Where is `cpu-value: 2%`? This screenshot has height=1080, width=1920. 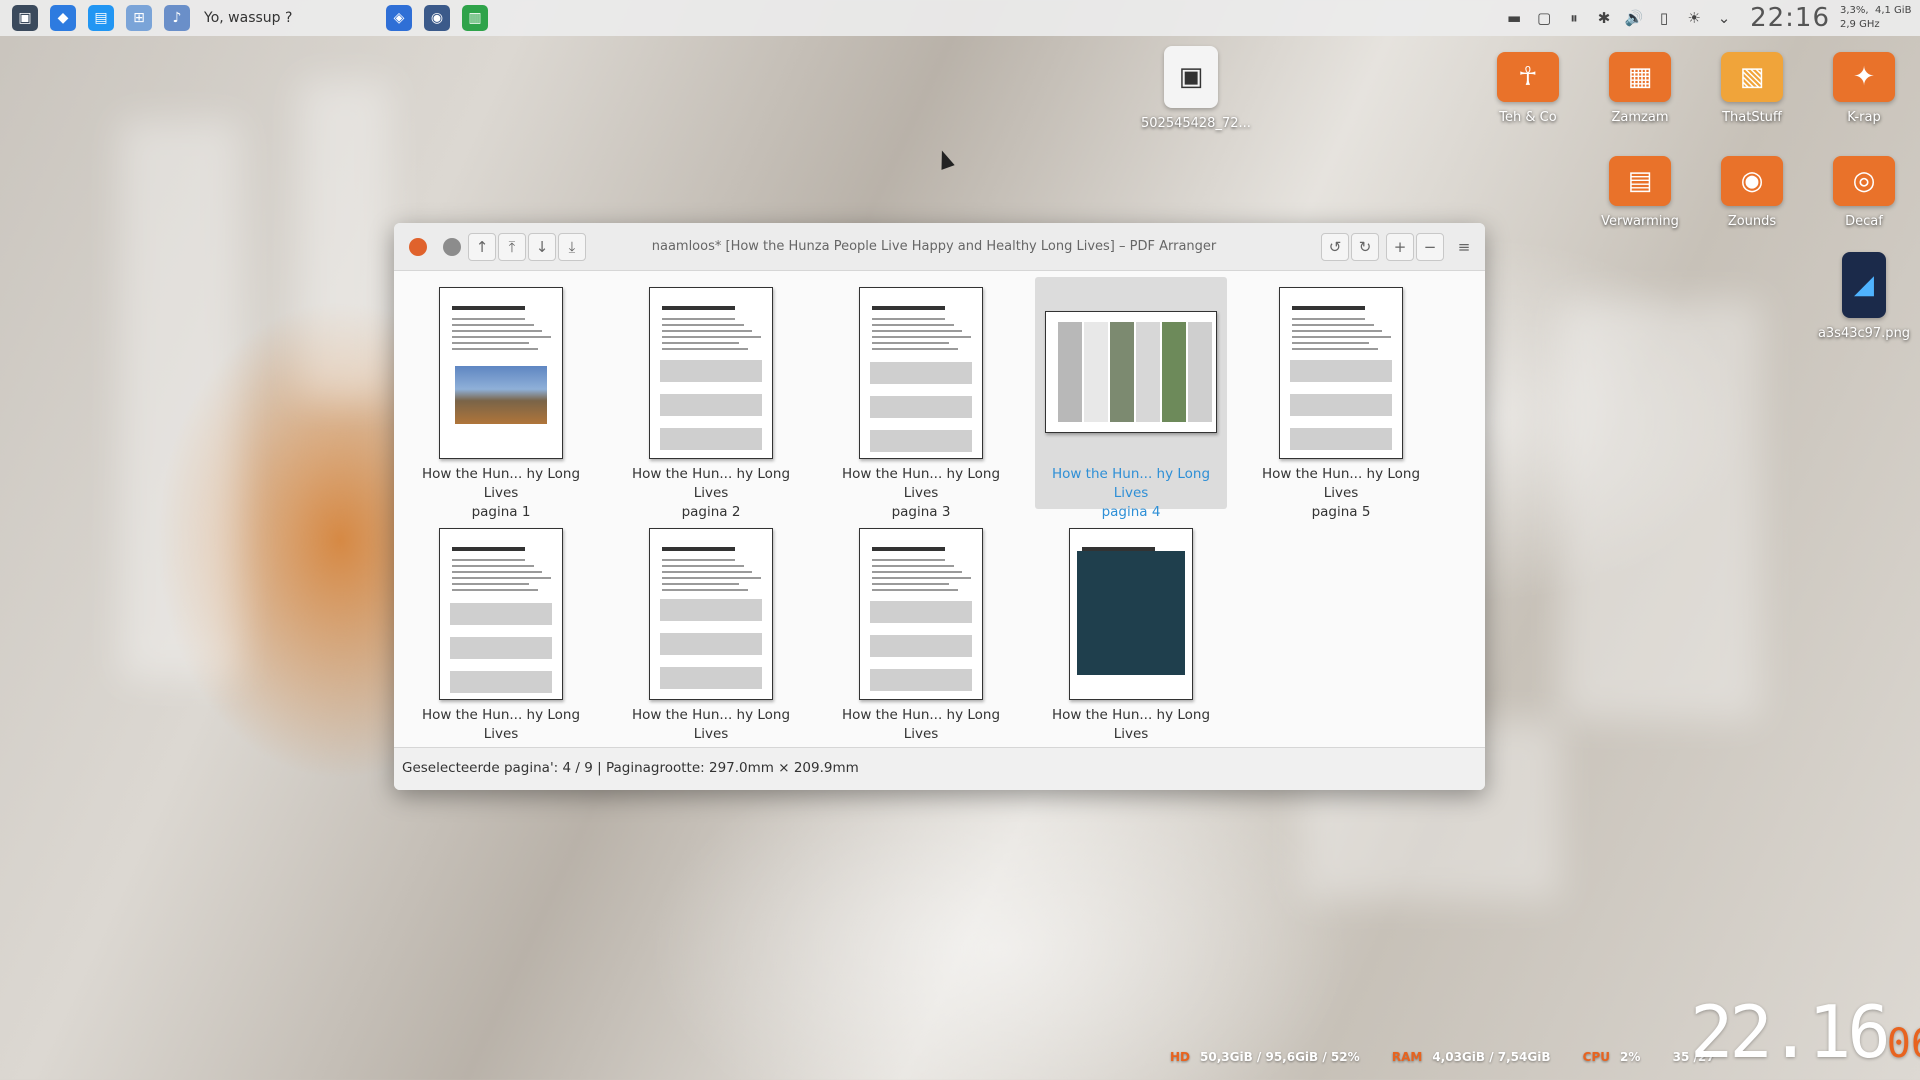 cpu-value: 2% is located at coordinates (1630, 1057).